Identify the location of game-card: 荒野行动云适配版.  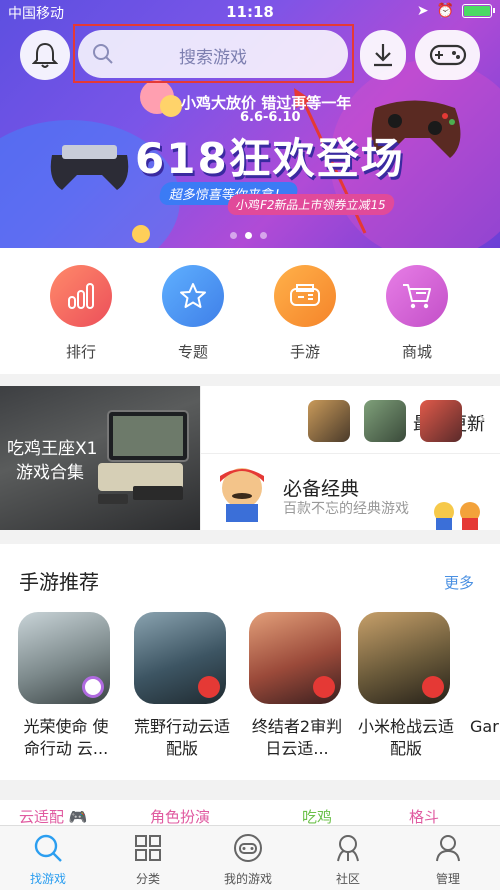
(182, 686).